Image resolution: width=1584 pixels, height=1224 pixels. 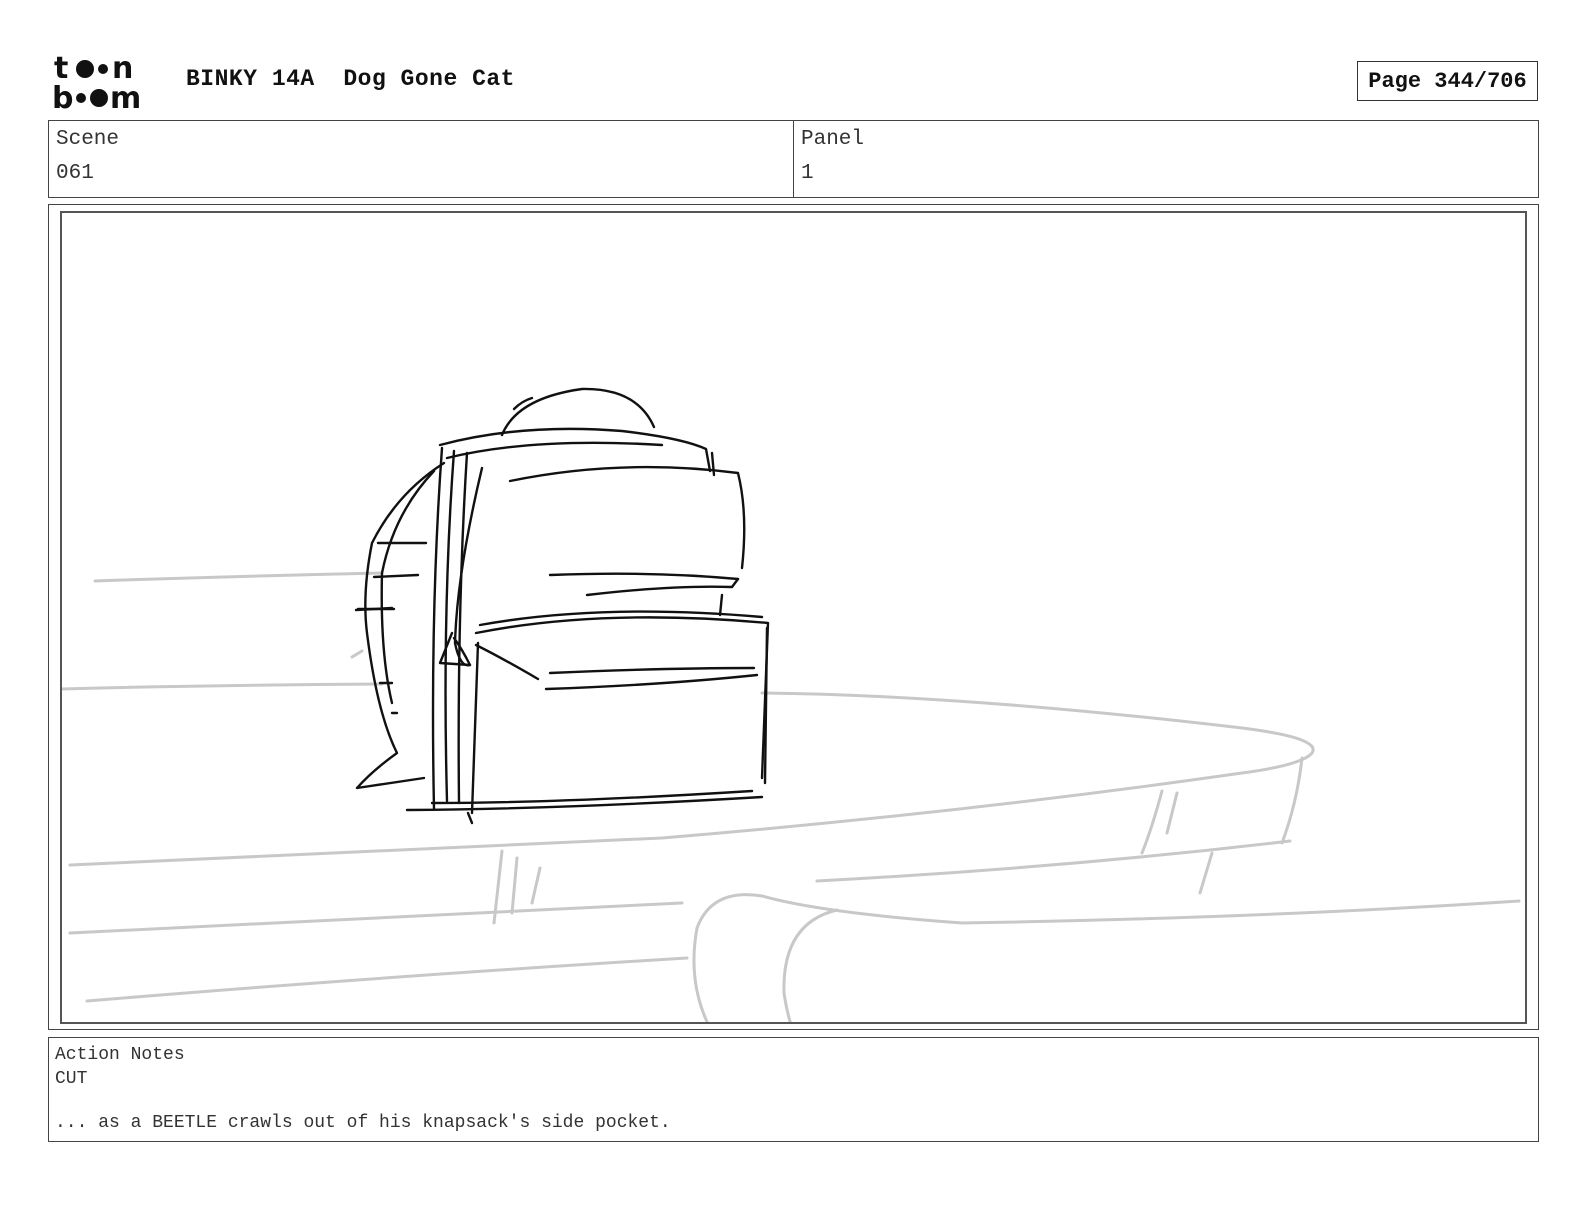 I want to click on episode-title: Dog Gone Cat, so click(x=429, y=79).